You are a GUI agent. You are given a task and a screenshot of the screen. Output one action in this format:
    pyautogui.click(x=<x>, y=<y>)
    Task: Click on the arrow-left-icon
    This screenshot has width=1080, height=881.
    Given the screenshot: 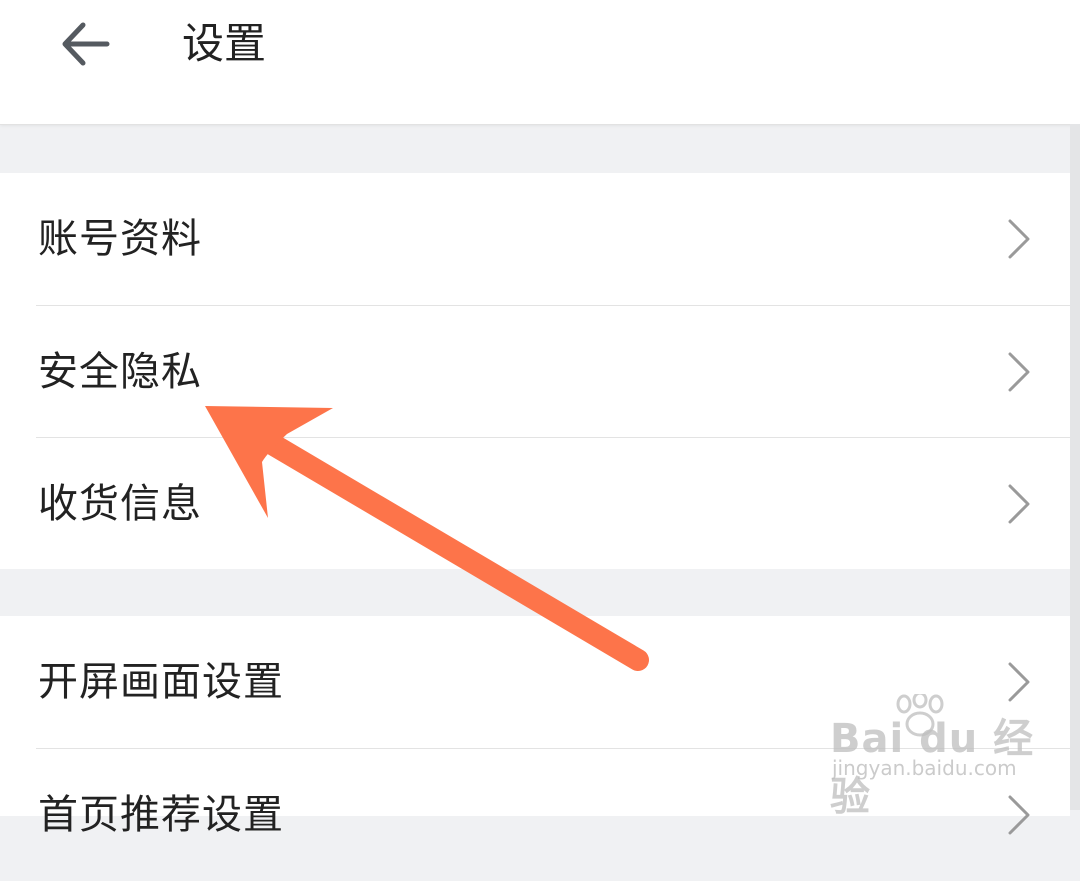 What is the action you would take?
    pyautogui.click(x=86, y=44)
    